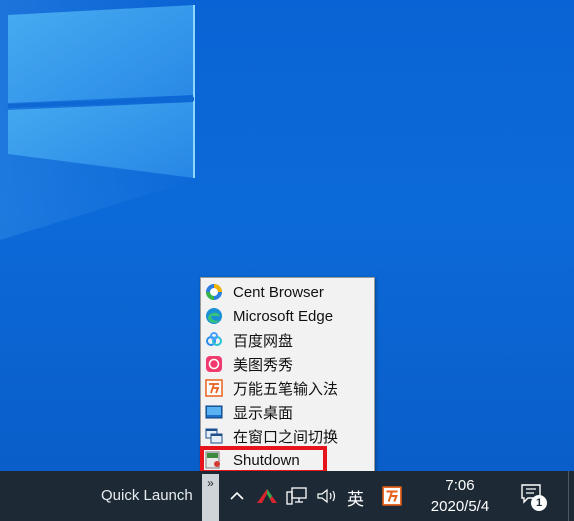 Image resolution: width=574 pixels, height=521 pixels. What do you see at coordinates (327, 496) in the screenshot?
I see `volume-icon` at bounding box center [327, 496].